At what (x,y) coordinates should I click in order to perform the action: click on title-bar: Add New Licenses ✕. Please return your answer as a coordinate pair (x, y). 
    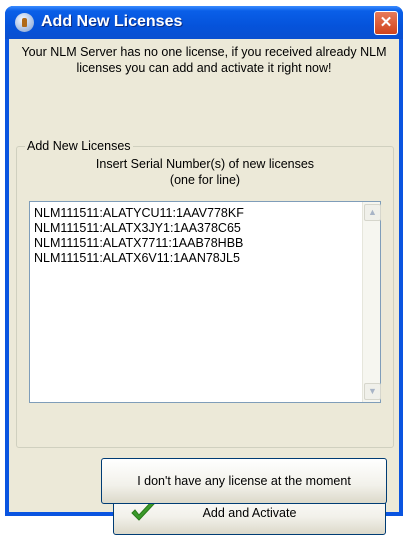
    Looking at the image, I should click on (204, 22).